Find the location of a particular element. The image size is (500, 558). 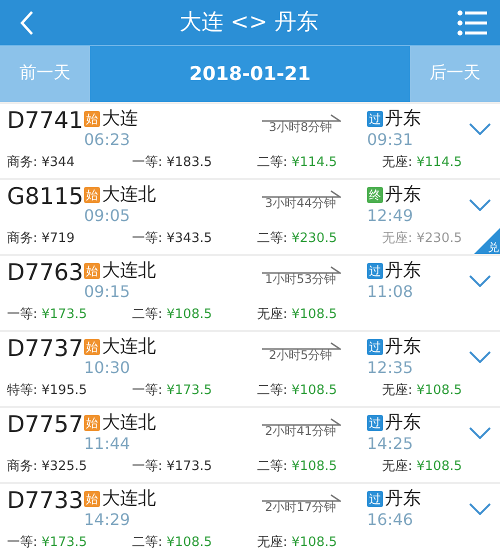

travel-duration: 1小时53分钟 is located at coordinates (300, 279).